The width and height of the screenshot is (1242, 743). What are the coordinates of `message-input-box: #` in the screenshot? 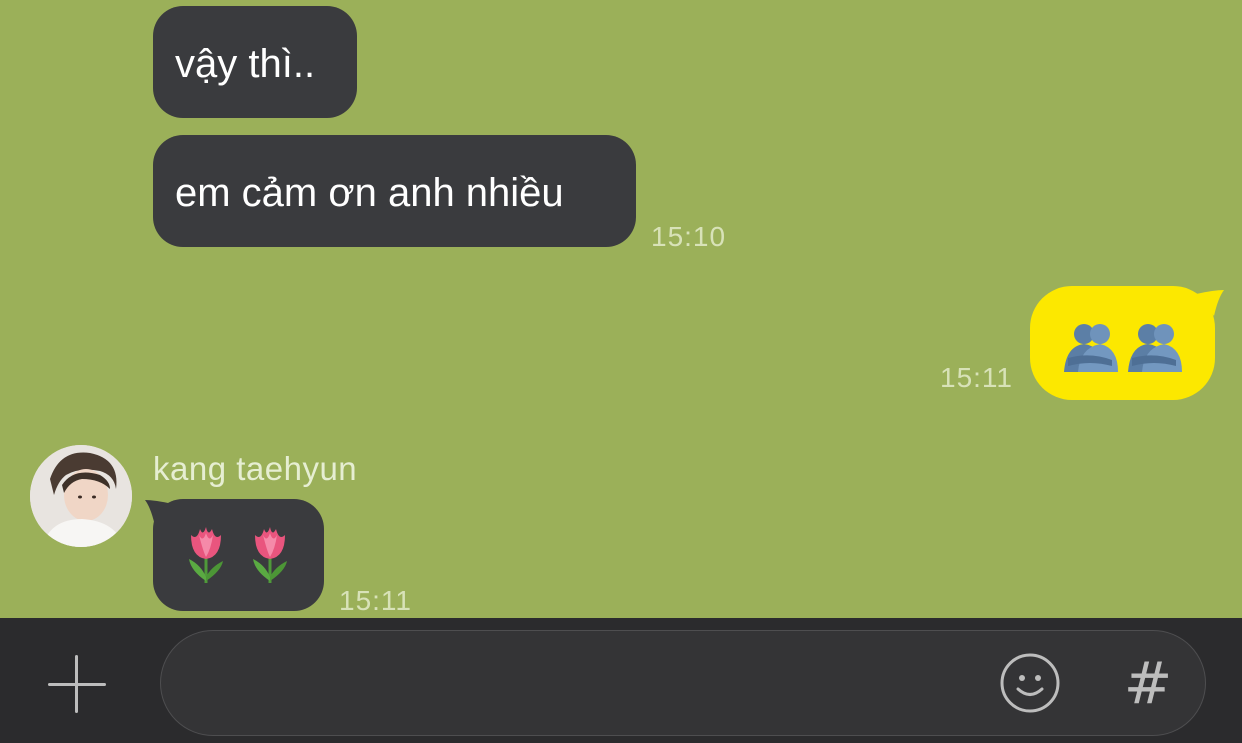 It's located at (683, 683).